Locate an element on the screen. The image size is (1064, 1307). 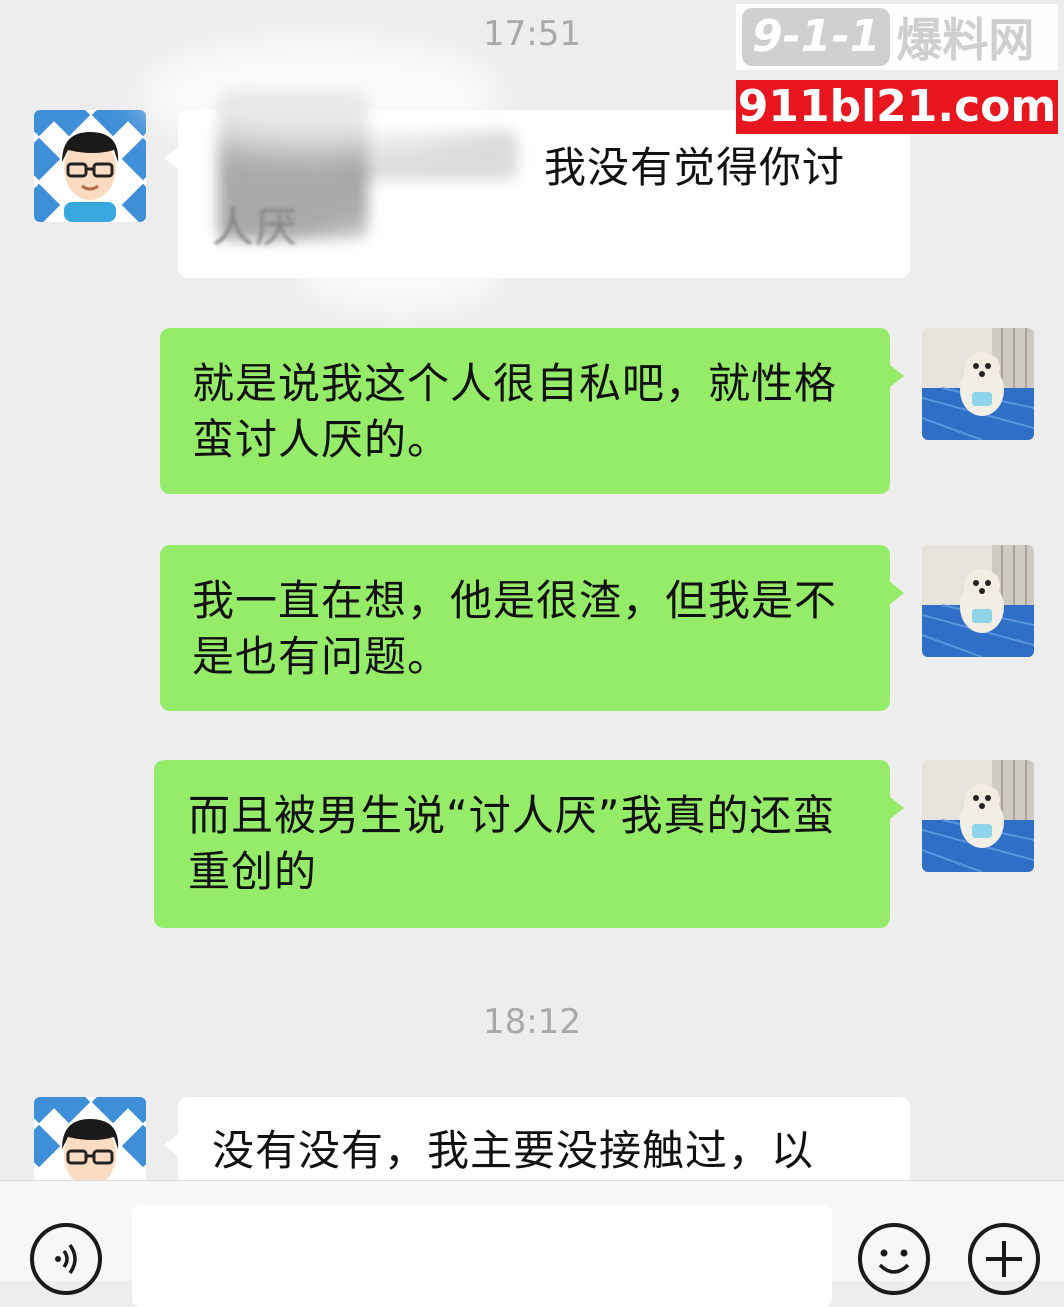
watermark-header: 9-1-1 爆料网 is located at coordinates (897, 37).